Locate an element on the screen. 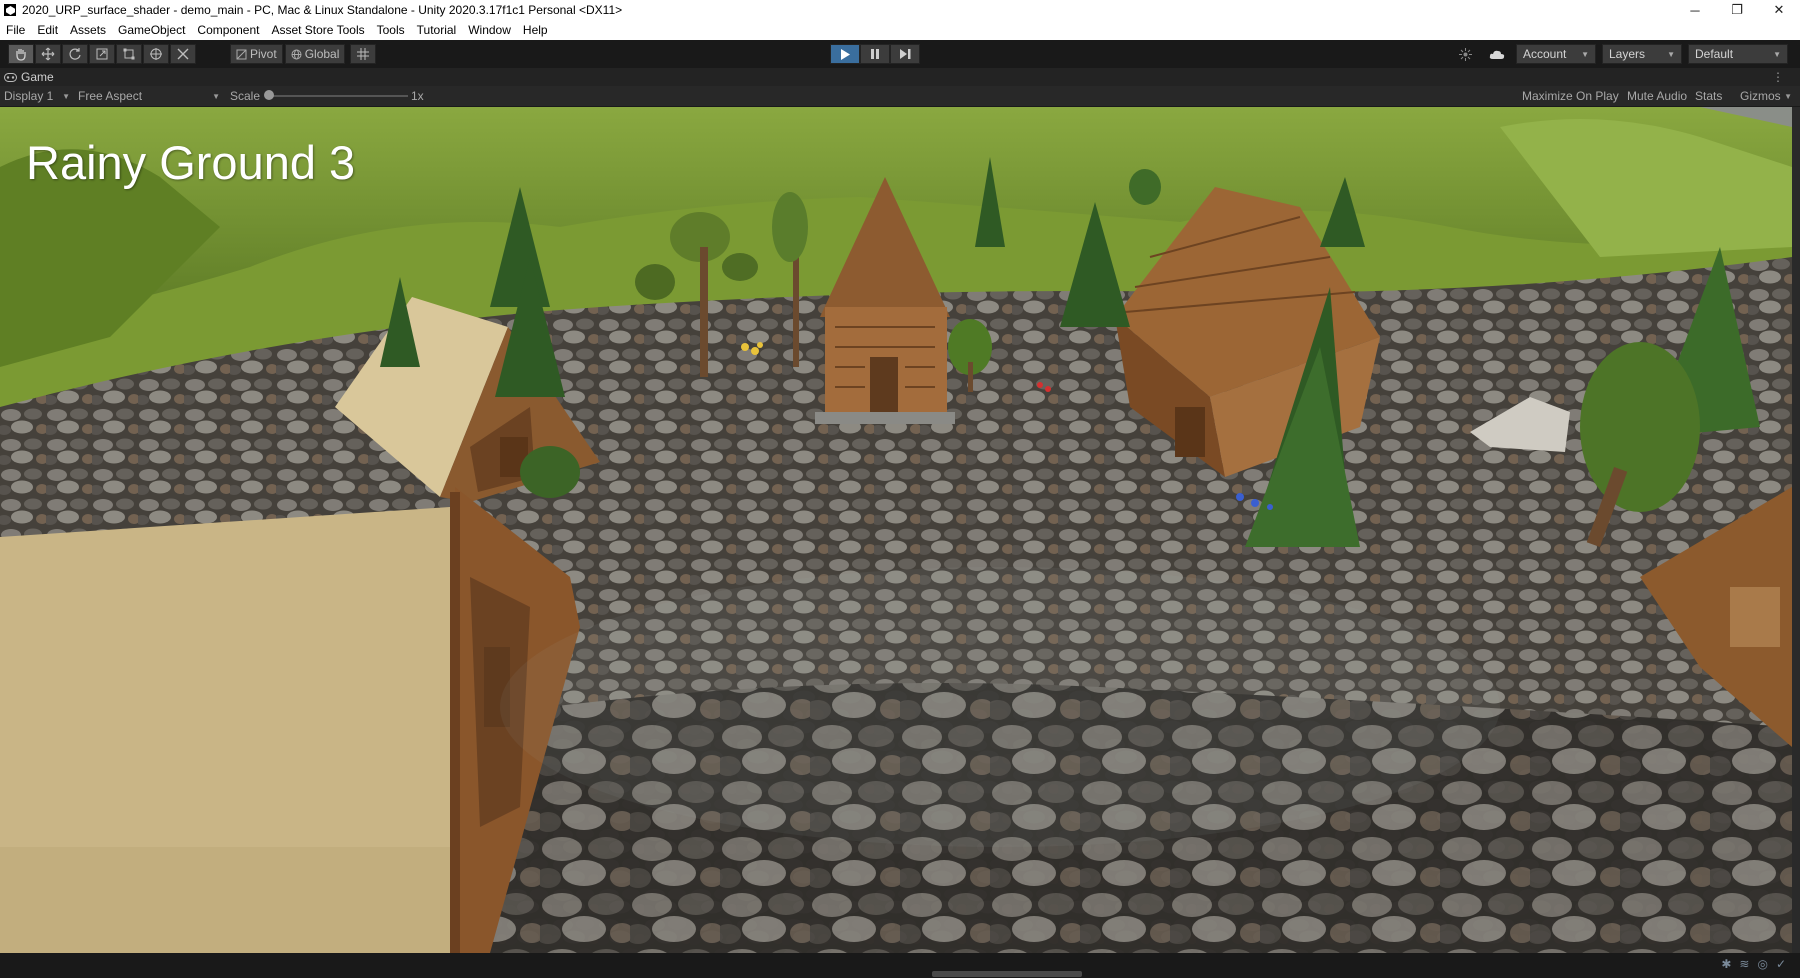 Image resolution: width=1800 pixels, height=978 pixels. game-tab-bar: Game ⋮ is located at coordinates (900, 77).